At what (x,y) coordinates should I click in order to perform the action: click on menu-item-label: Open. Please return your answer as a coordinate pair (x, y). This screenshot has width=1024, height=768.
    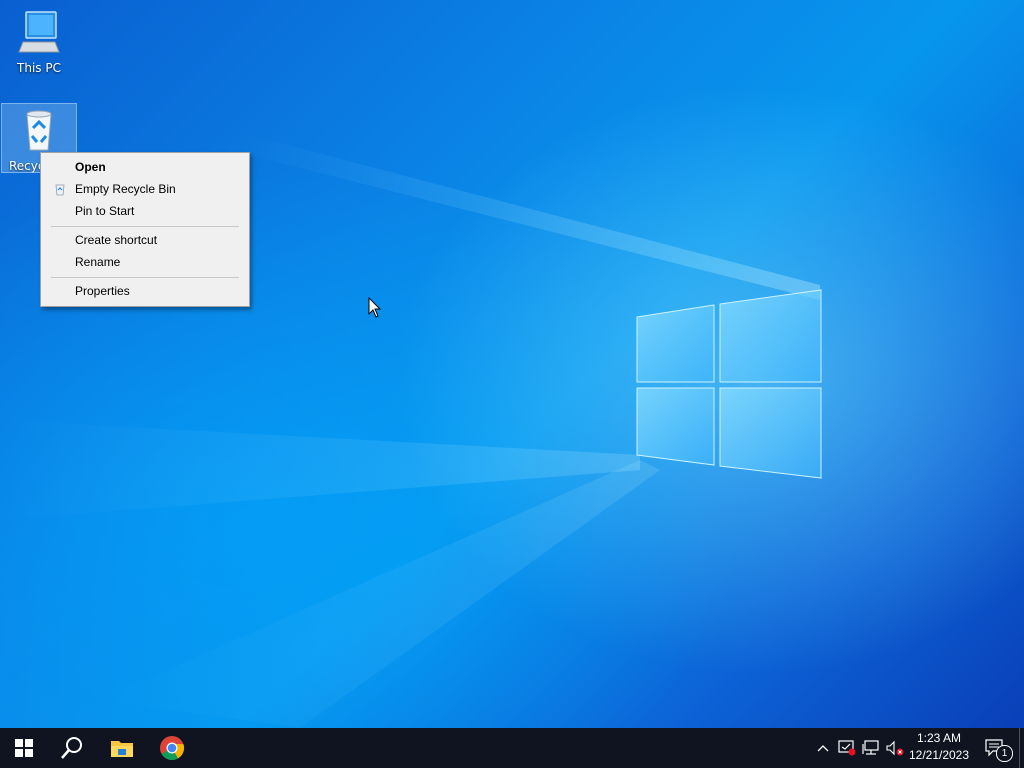
    Looking at the image, I should click on (90, 167).